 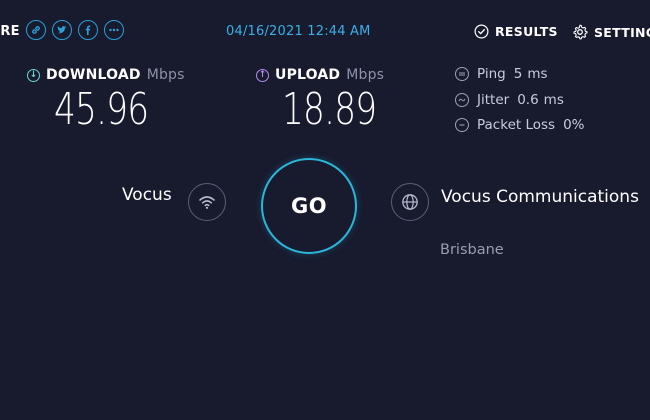 I want to click on packet-loss-value: 0%, so click(x=574, y=125).